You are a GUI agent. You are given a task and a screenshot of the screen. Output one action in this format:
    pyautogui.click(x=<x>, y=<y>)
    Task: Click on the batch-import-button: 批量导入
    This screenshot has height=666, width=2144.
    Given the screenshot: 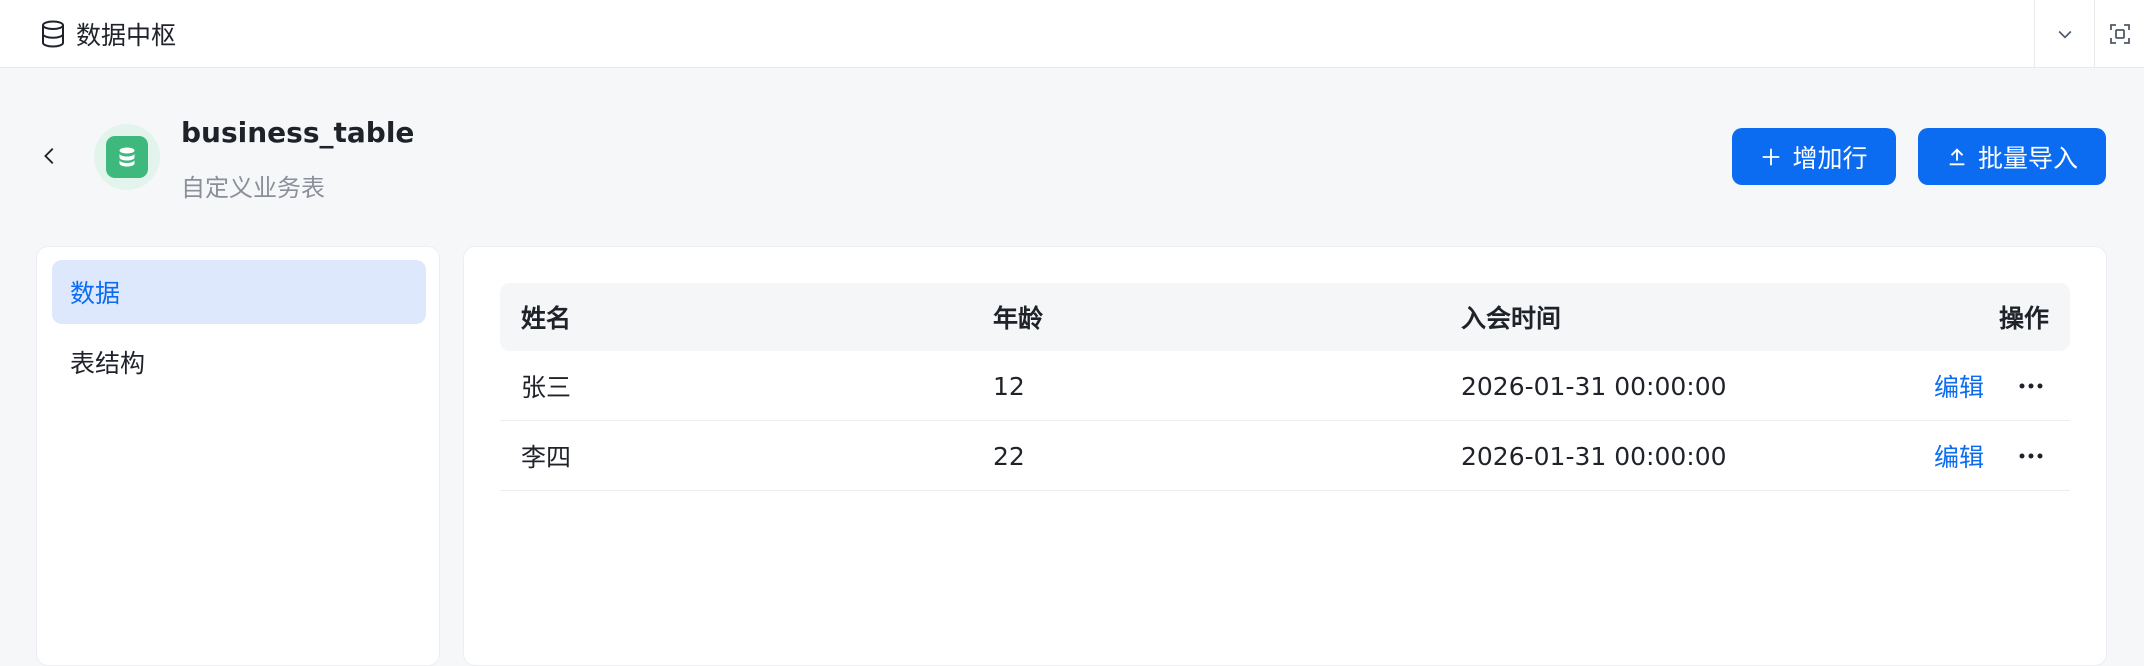 What is the action you would take?
    pyautogui.click(x=2012, y=156)
    